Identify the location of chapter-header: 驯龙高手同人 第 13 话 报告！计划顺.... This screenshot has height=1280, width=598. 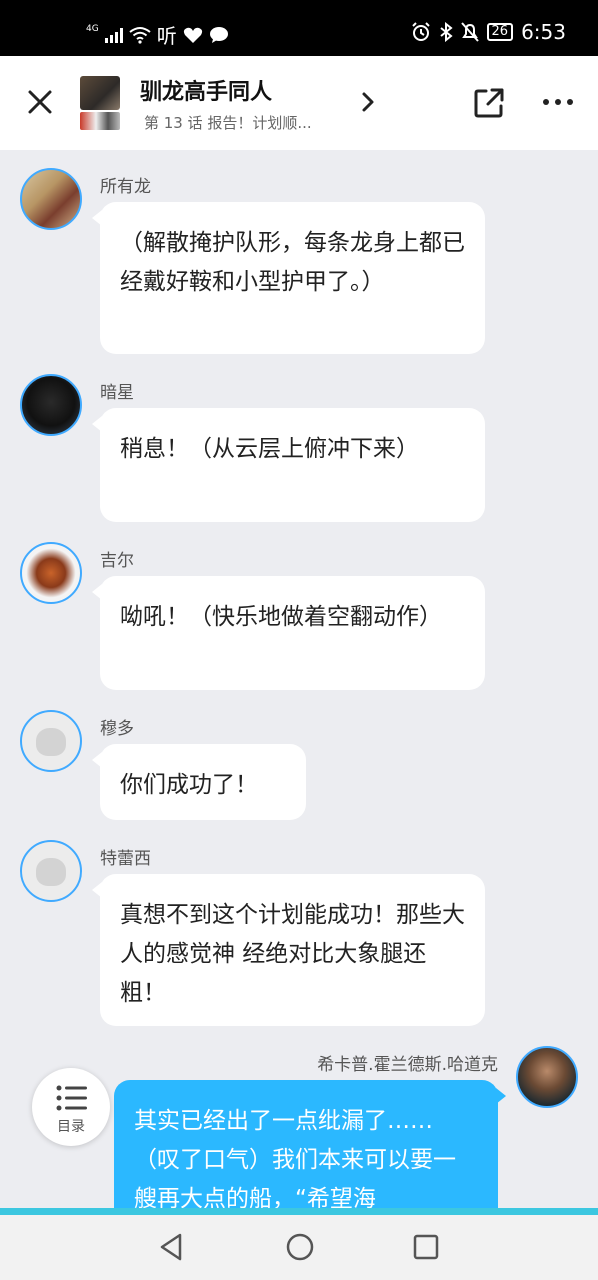
(299, 103).